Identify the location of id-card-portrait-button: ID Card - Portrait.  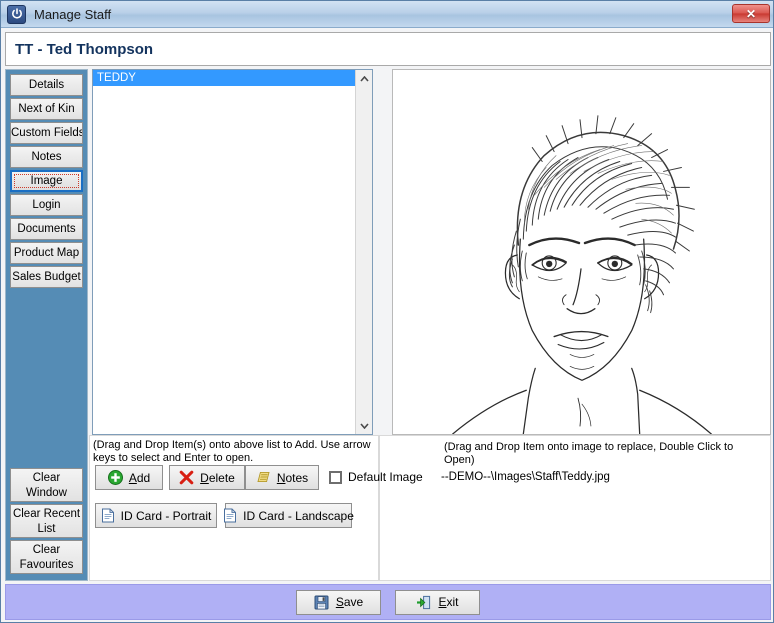
(156, 515).